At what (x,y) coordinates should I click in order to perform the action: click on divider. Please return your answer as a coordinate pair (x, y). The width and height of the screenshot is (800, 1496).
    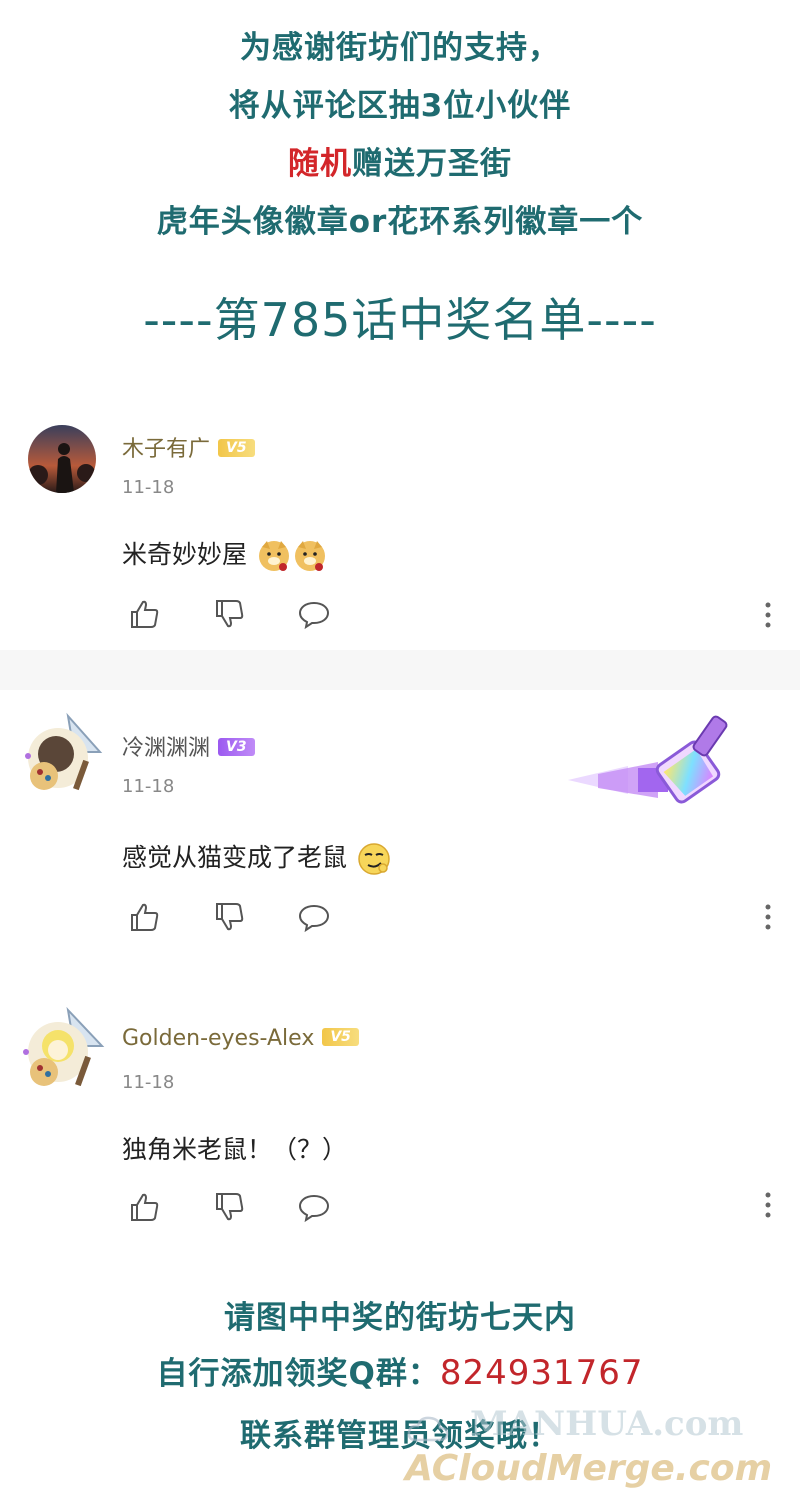
    Looking at the image, I should click on (400, 670).